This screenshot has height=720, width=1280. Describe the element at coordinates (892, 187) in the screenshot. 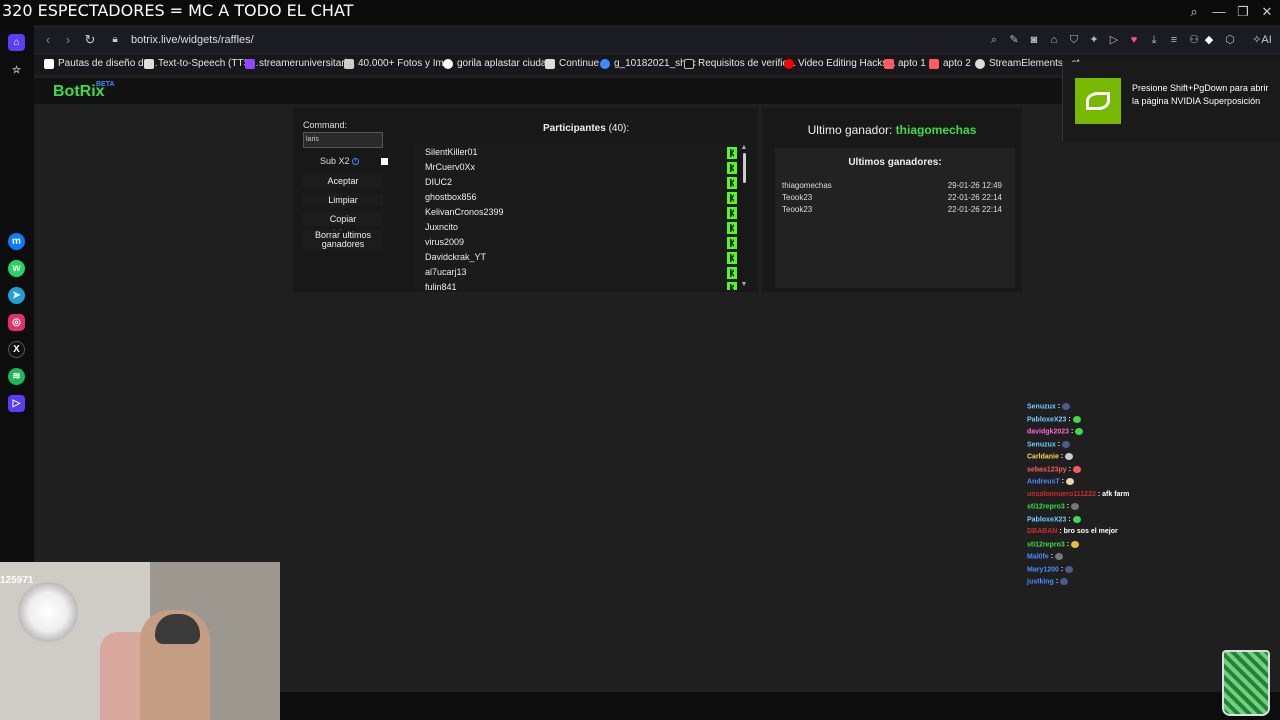

I see `winner-row: thiagomechas 29-01-26 12:49` at that location.